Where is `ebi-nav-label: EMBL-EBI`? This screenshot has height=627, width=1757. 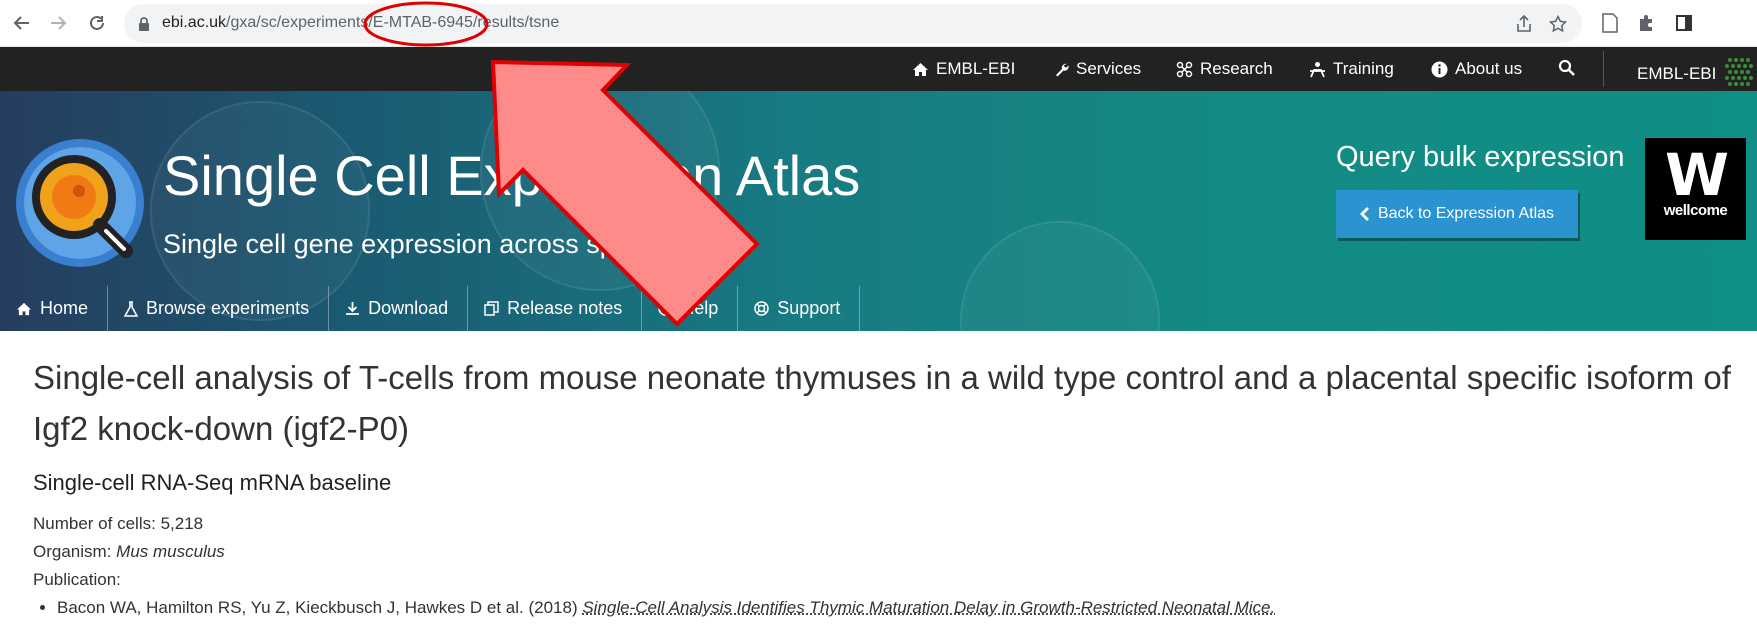
ebi-nav-label: EMBL-EBI is located at coordinates (976, 68).